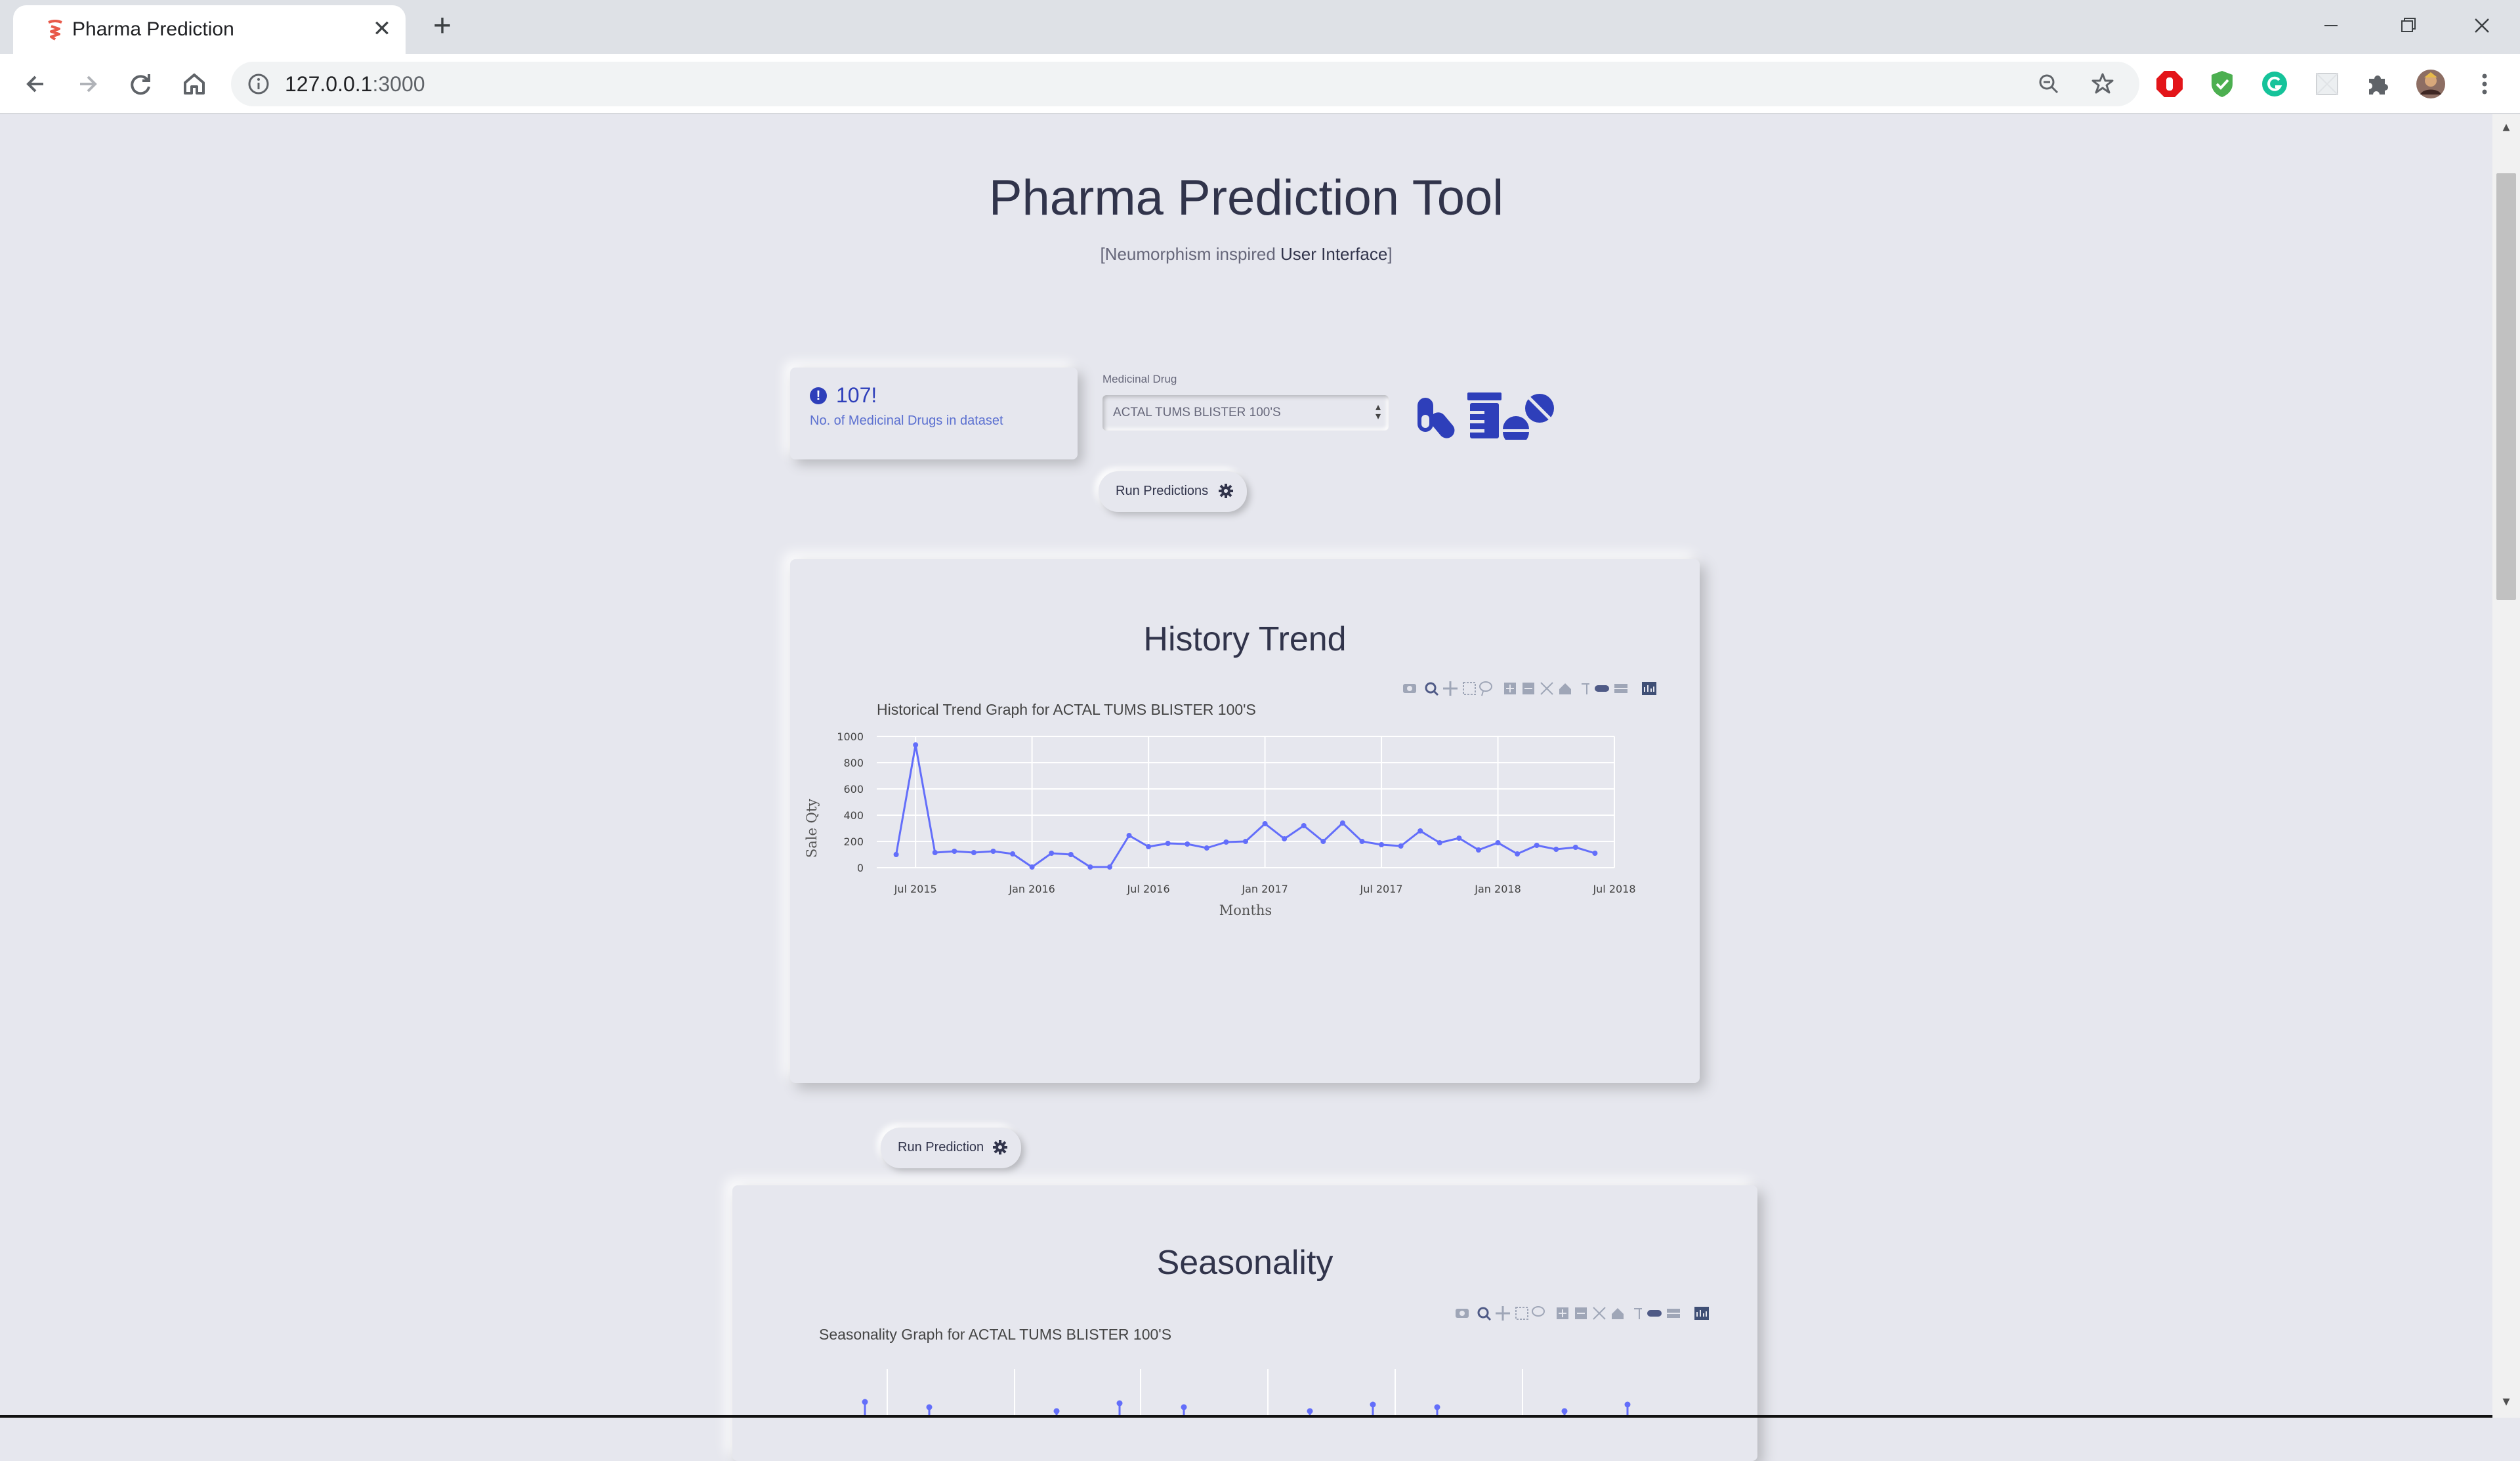  I want to click on home-icon, so click(194, 84).